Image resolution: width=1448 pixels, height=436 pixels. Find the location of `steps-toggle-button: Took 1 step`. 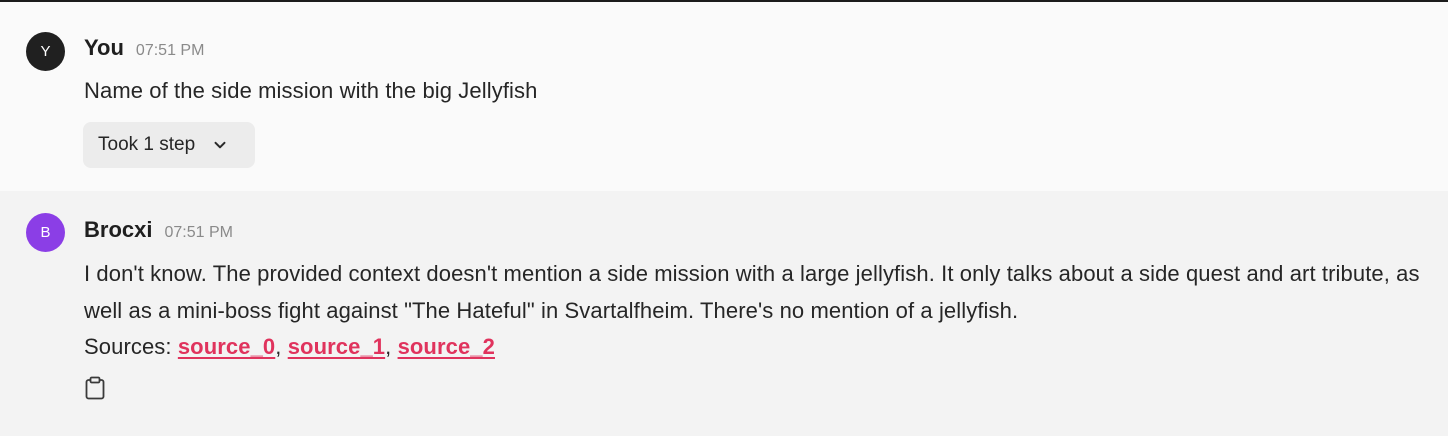

steps-toggle-button: Took 1 step is located at coordinates (169, 145).